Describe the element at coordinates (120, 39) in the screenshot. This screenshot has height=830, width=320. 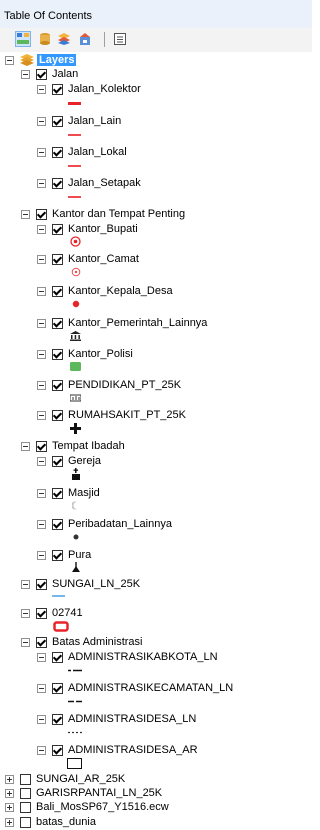
I see `options-icon` at that location.